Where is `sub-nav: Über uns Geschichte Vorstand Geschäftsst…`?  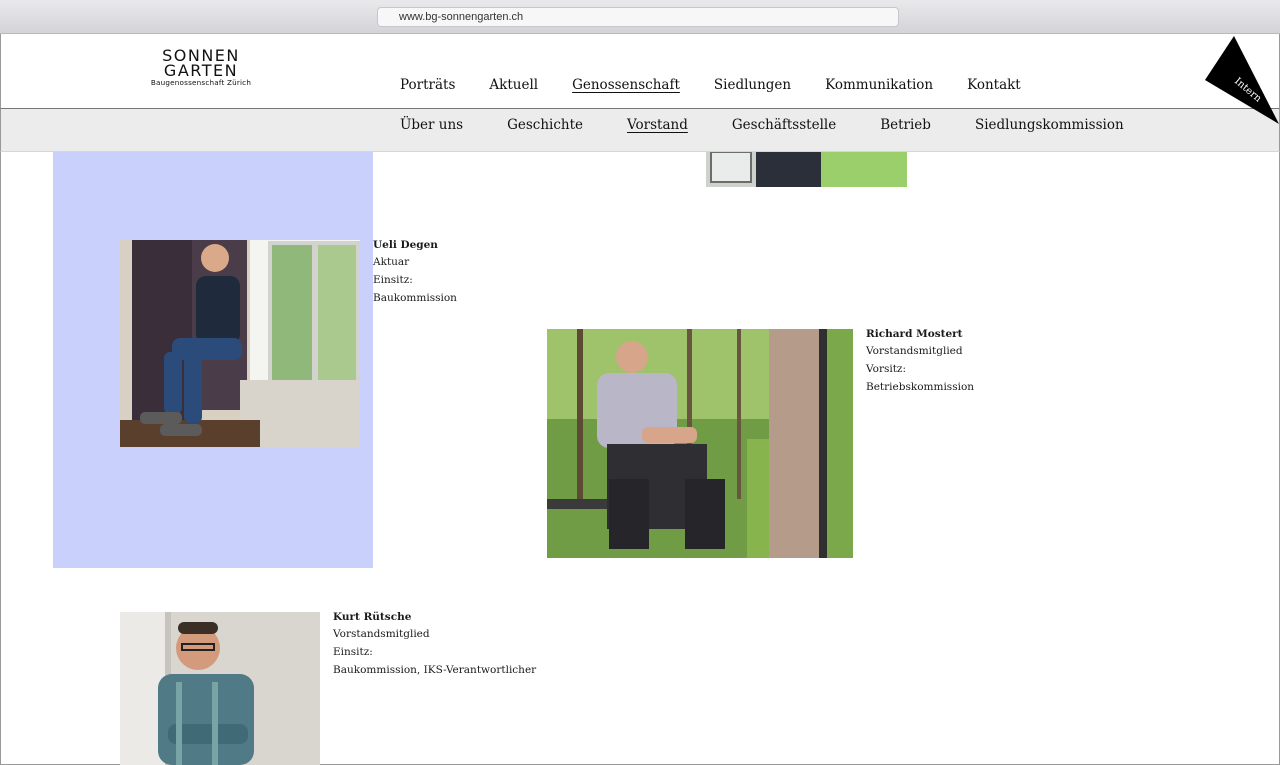 sub-nav: Über uns Geschichte Vorstand Geschäftsst… is located at coordinates (784, 125).